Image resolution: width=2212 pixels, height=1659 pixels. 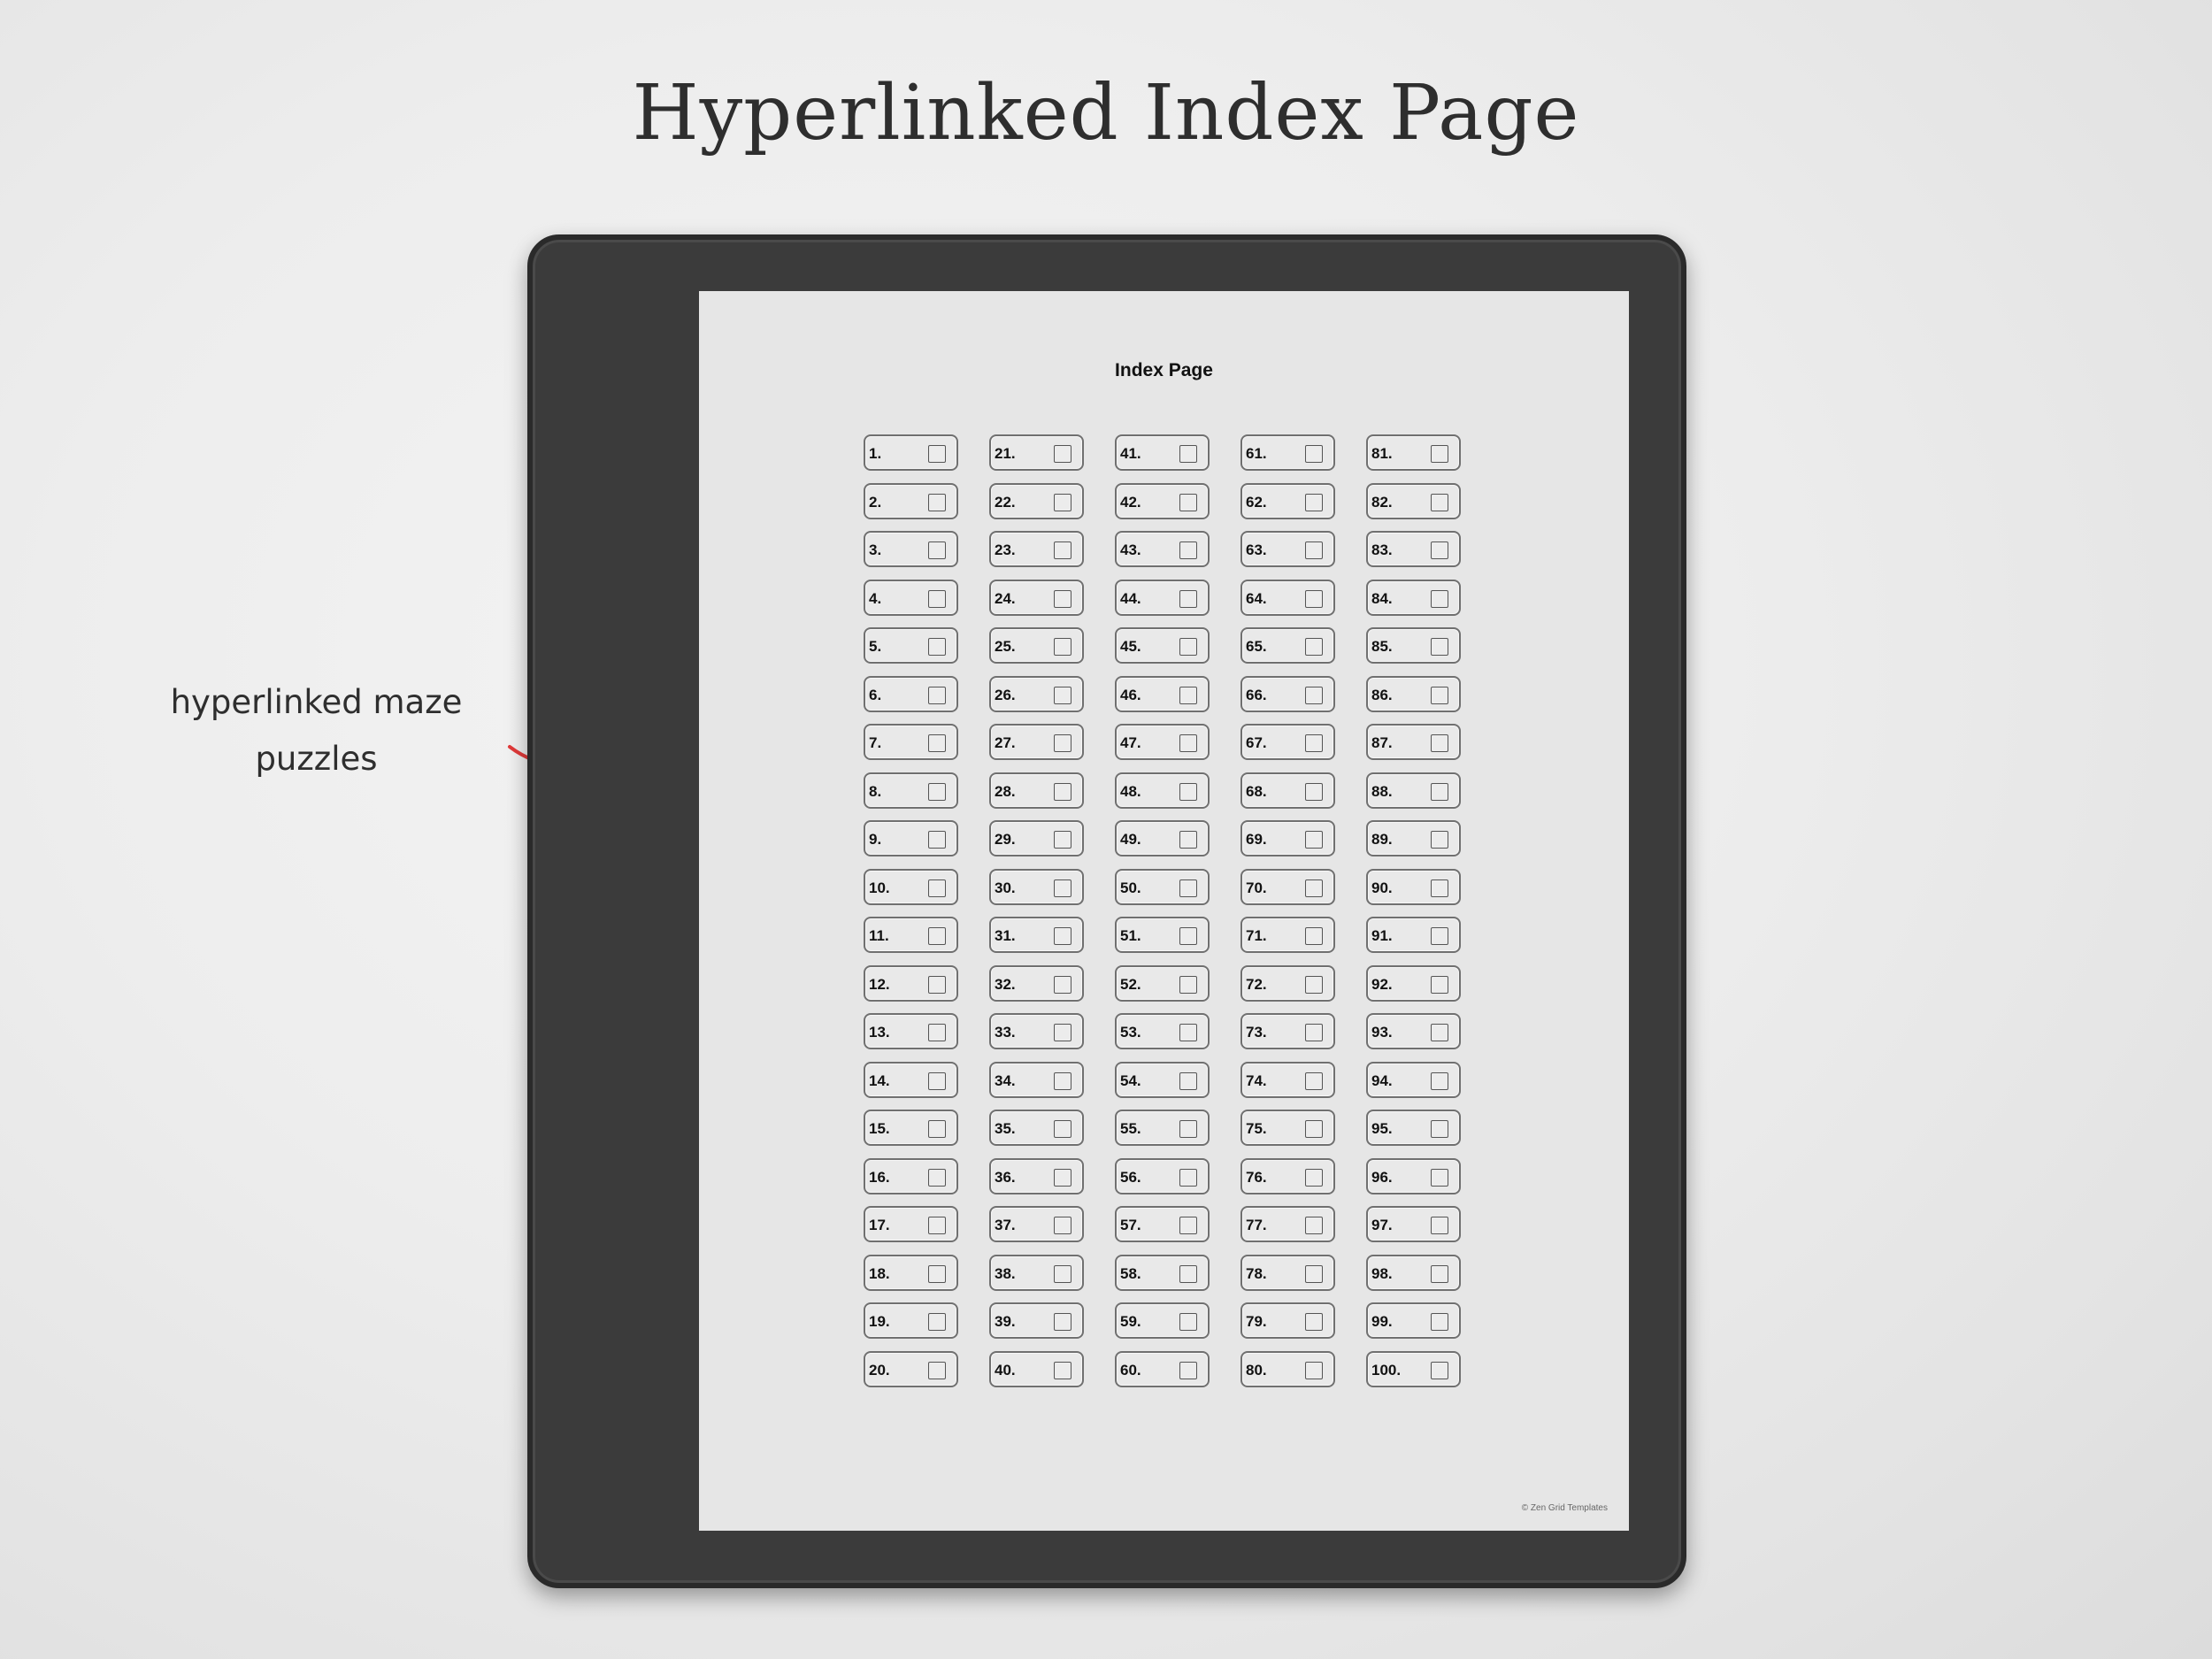 I want to click on index-link-item: 92., so click(x=1414, y=983).